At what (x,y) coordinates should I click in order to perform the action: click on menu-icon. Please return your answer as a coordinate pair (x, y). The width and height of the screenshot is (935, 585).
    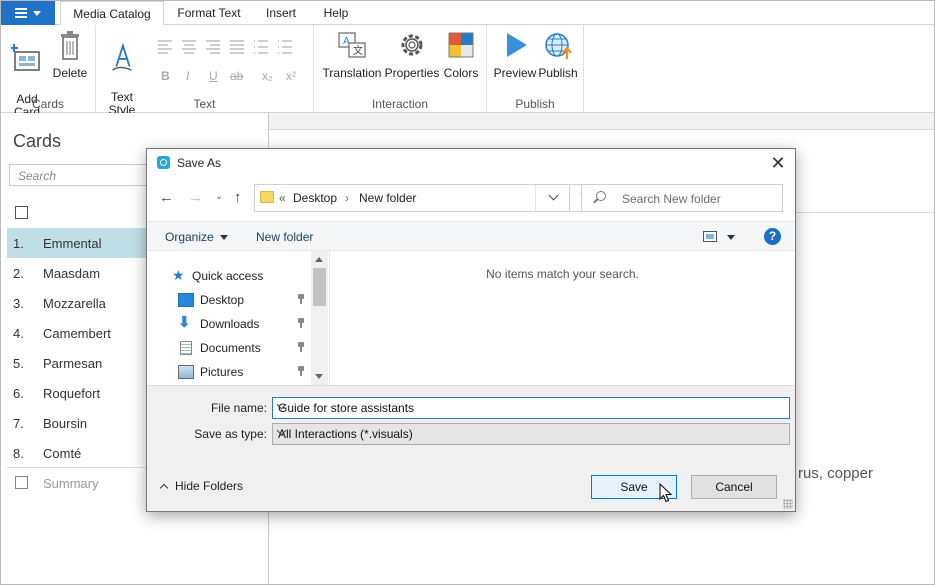
    Looking at the image, I should click on (21, 13).